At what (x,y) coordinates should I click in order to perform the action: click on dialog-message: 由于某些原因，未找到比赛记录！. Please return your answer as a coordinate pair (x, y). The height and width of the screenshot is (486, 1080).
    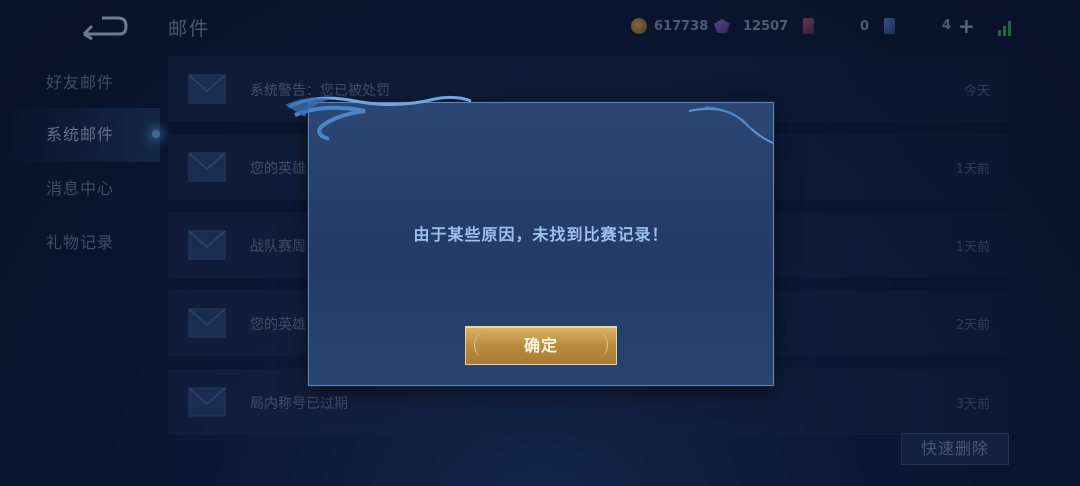
    Looking at the image, I should click on (541, 234).